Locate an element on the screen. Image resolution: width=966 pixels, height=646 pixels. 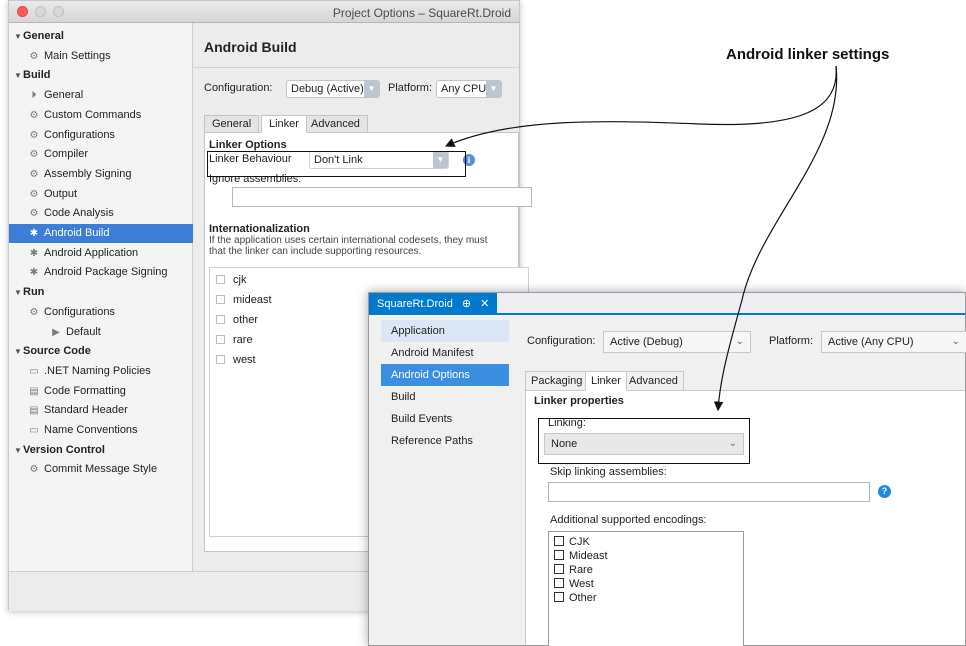
arrow-to-windows-linking is located at coordinates (775, 238).